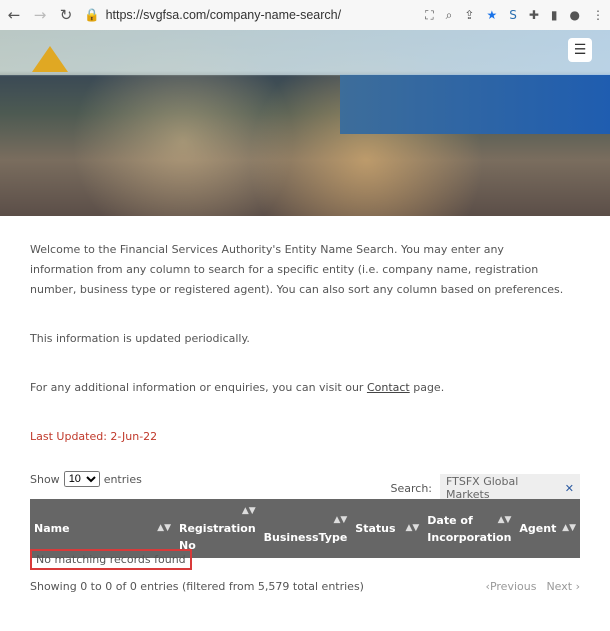 The width and height of the screenshot is (610, 631). I want to click on url-text: https://svgfsa.com/company-name-search/, so click(223, 15).